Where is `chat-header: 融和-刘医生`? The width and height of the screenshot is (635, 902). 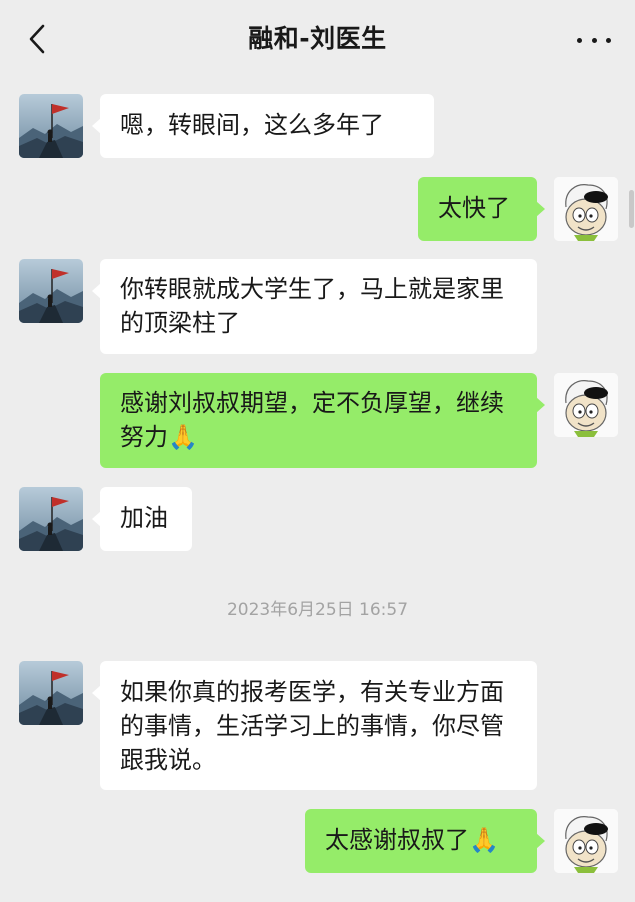 chat-header: 融和-刘医生 is located at coordinates (317, 40).